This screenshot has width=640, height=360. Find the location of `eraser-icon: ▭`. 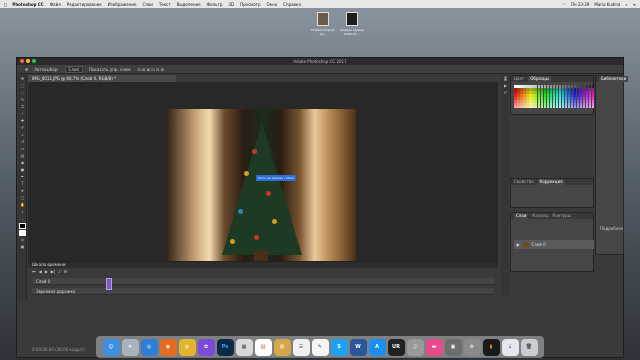

eraser-icon: ▭ is located at coordinates (22, 149).